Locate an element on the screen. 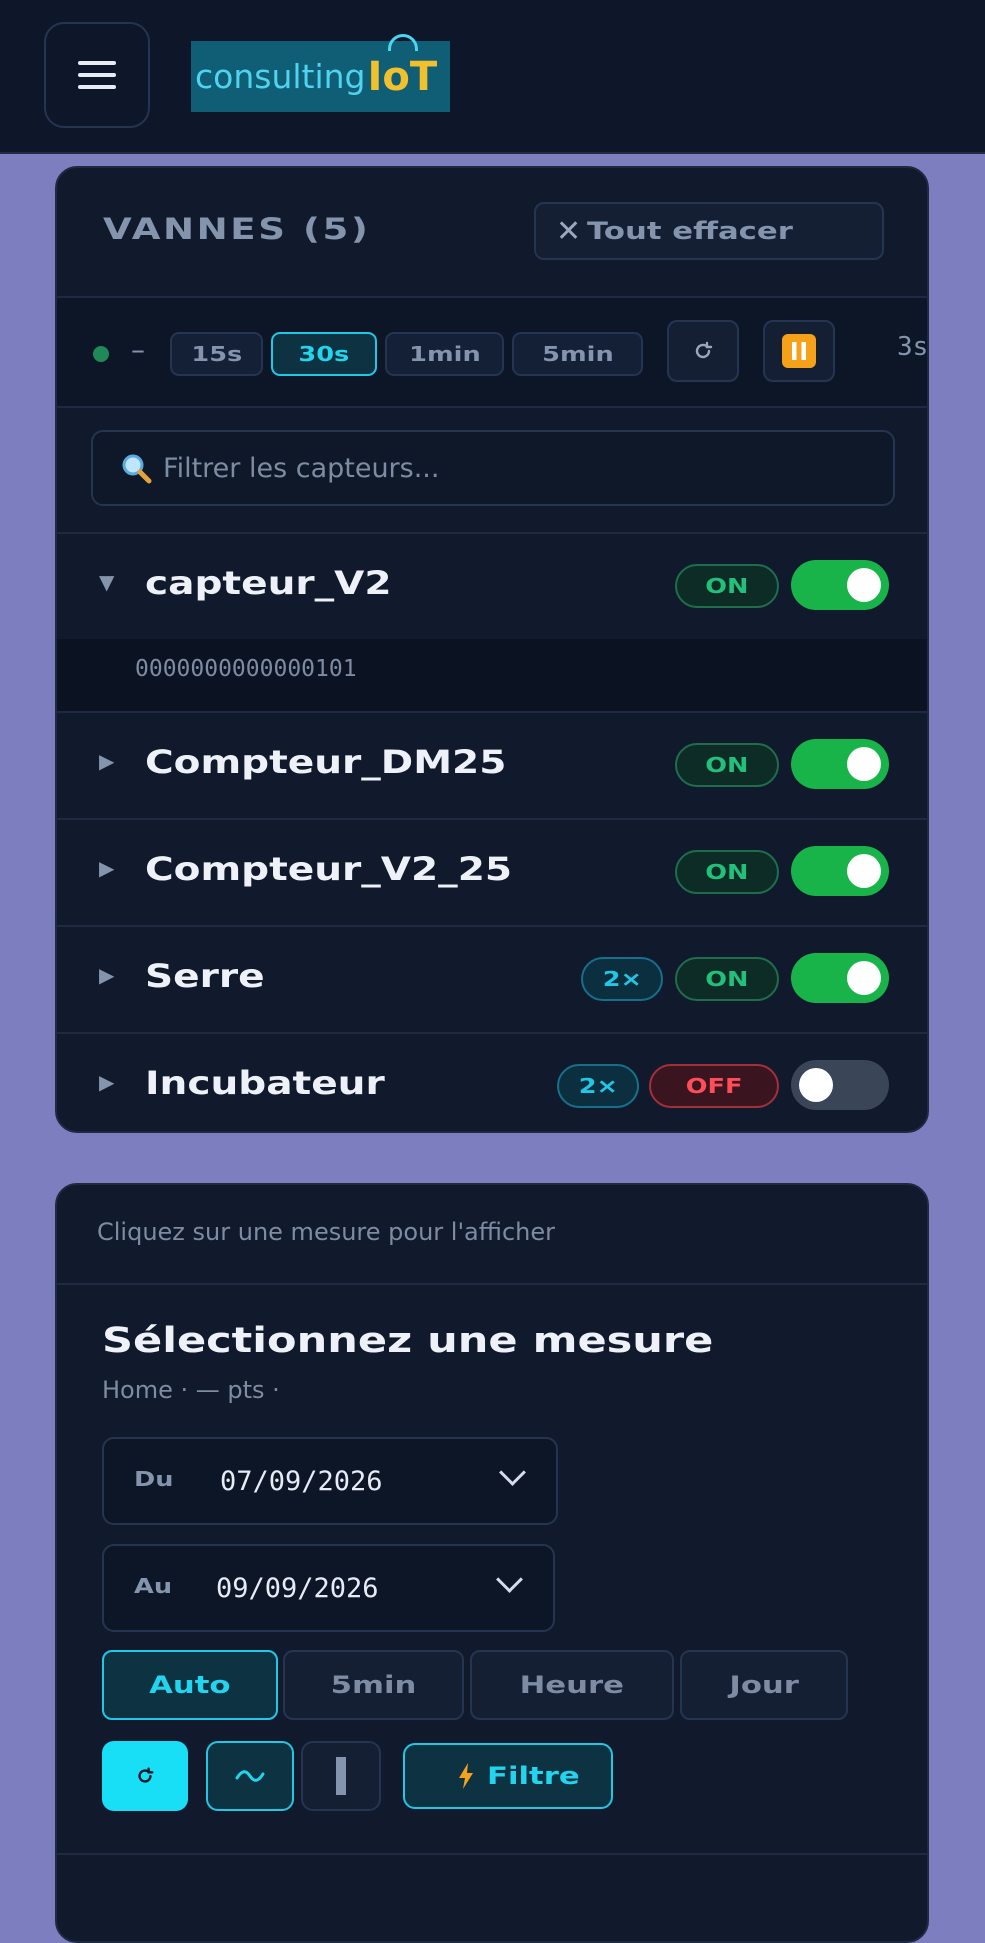 Image resolution: width=985 pixels, height=1943 pixels. logo-text-consulting: consulting is located at coordinates (280, 76).